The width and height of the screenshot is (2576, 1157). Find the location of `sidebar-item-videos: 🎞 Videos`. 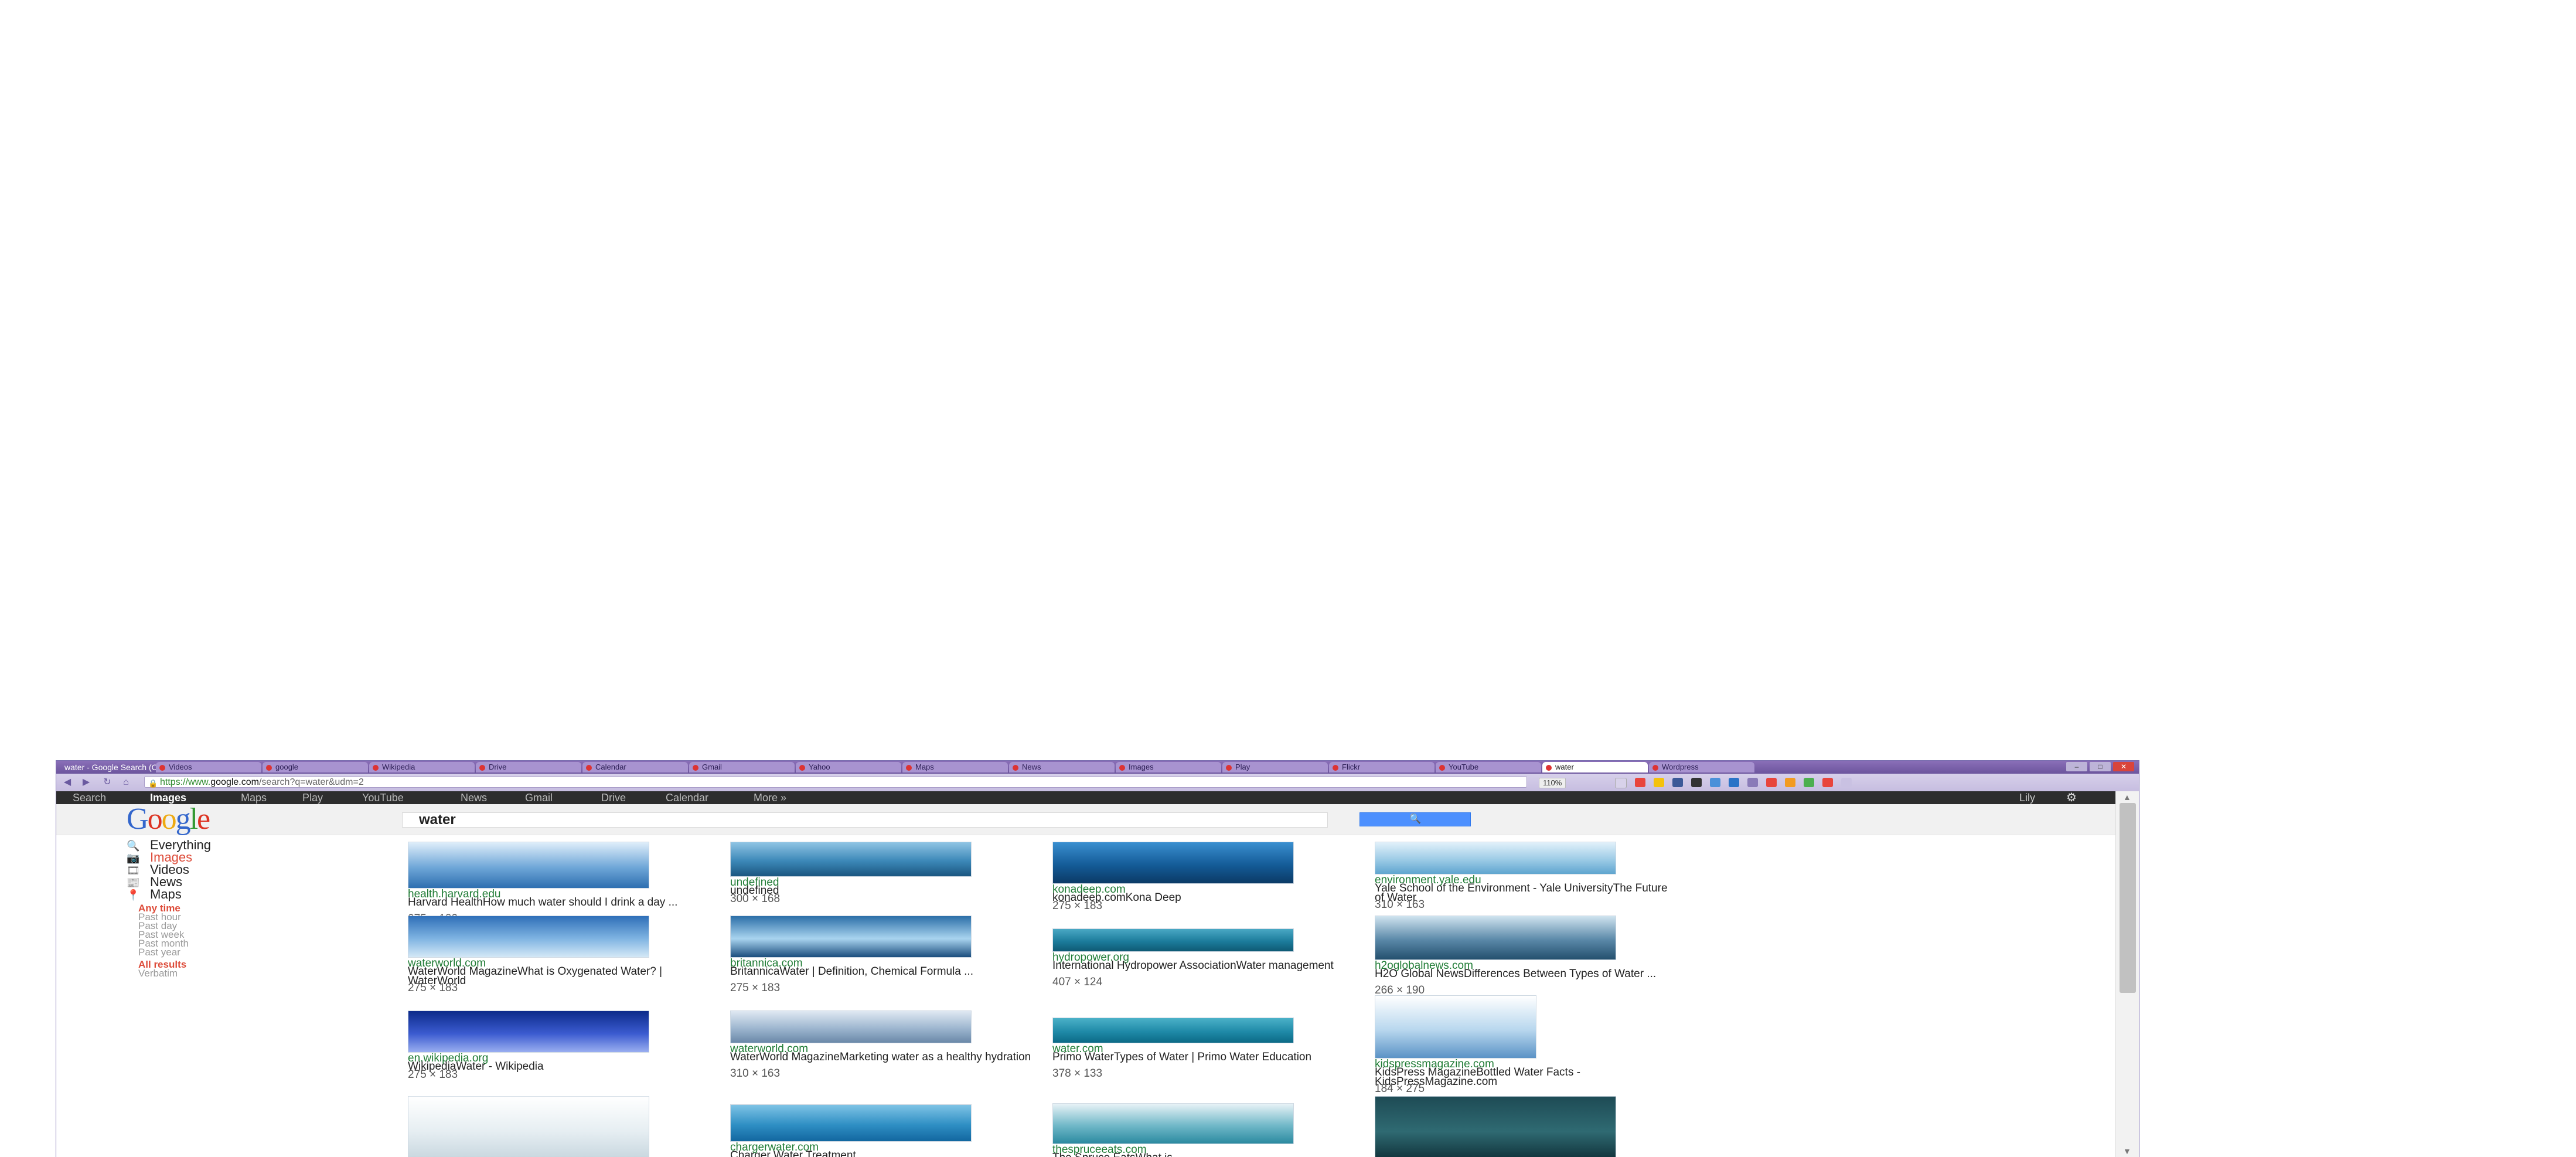

sidebar-item-videos: 🎞 Videos is located at coordinates (158, 870).